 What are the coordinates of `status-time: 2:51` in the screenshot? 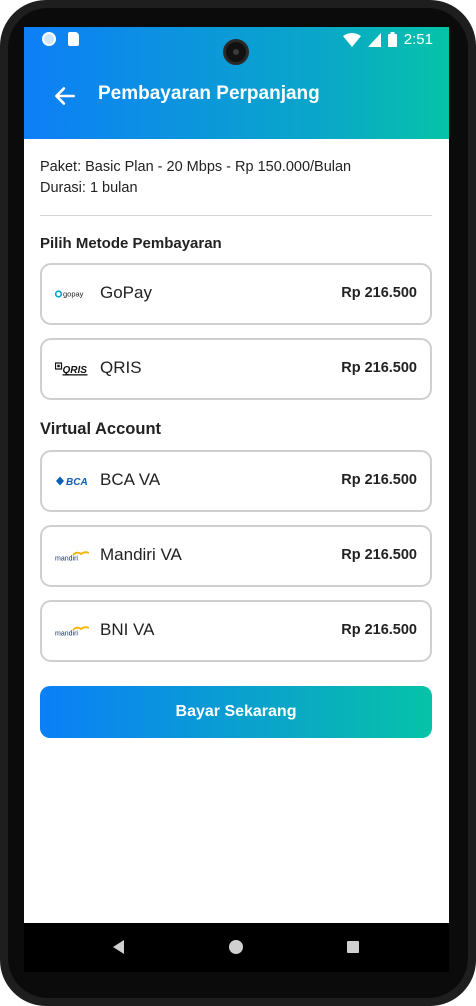 It's located at (418, 39).